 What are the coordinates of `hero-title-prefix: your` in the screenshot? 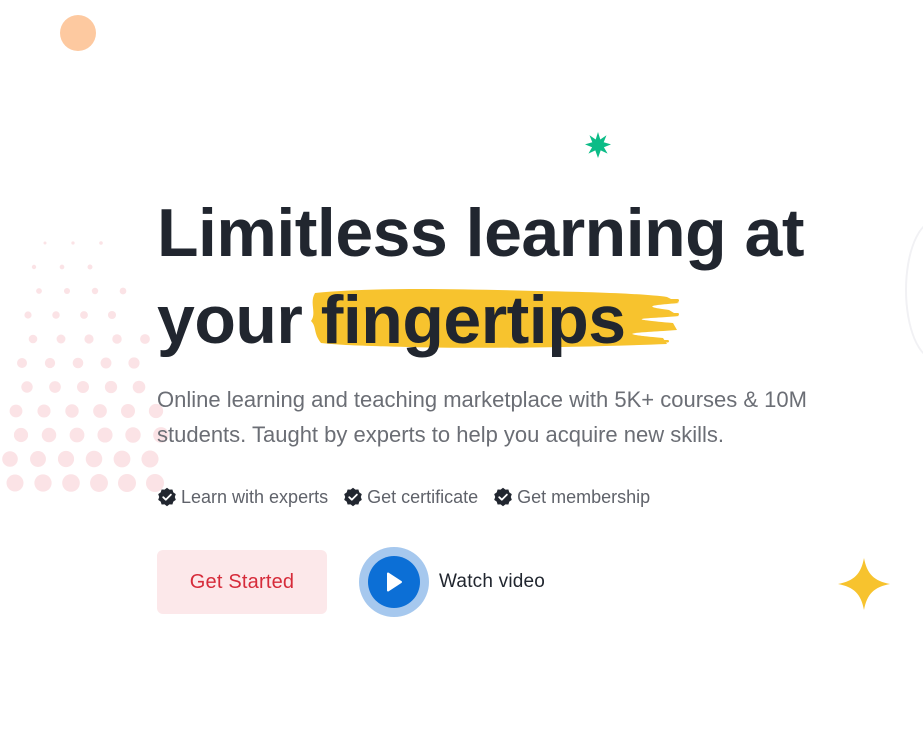 It's located at (230, 320).